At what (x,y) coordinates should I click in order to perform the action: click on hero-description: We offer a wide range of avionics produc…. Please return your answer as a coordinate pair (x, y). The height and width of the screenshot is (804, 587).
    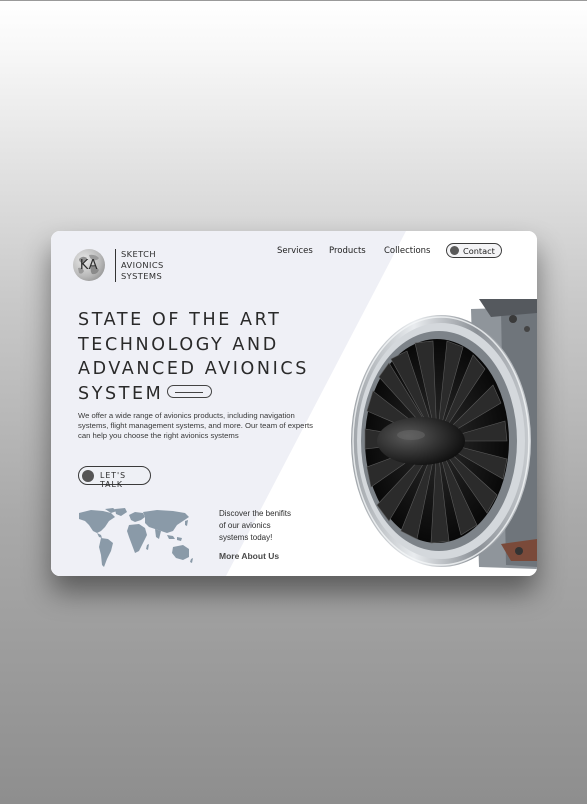
    Looking at the image, I should click on (195, 425).